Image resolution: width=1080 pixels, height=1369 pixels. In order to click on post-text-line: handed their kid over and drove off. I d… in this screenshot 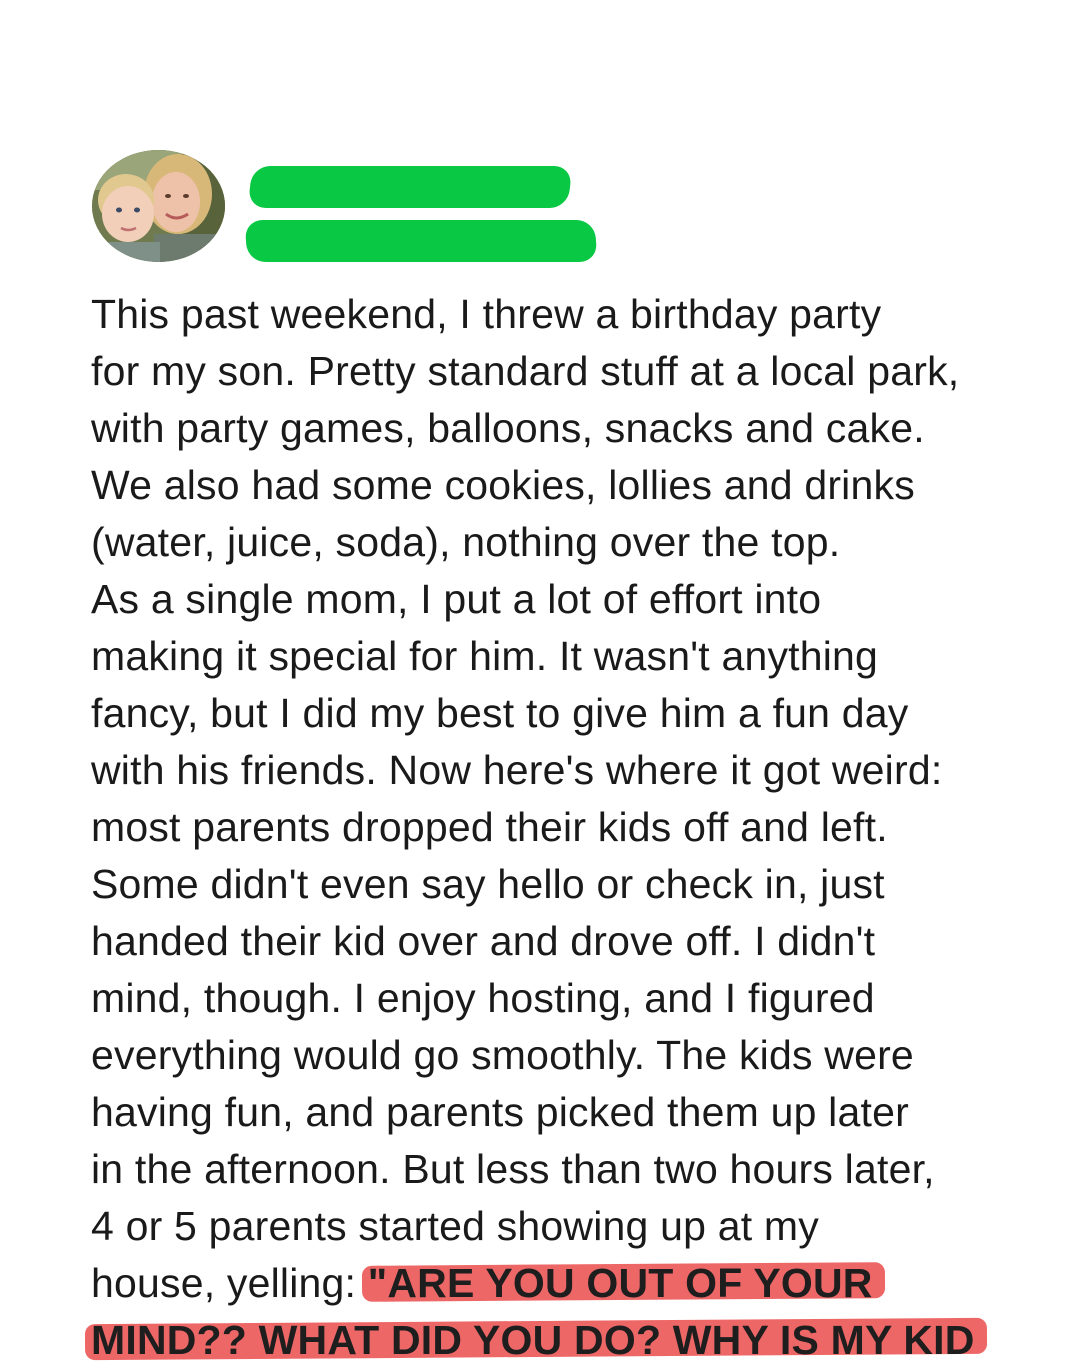, I will do `click(483, 941)`.